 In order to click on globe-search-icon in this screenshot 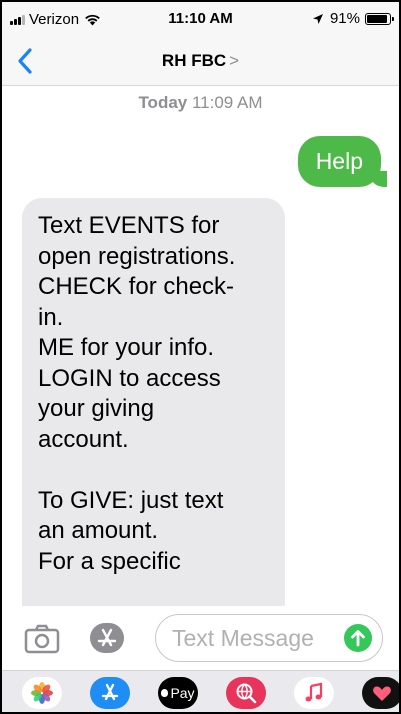, I will do `click(246, 693)`.